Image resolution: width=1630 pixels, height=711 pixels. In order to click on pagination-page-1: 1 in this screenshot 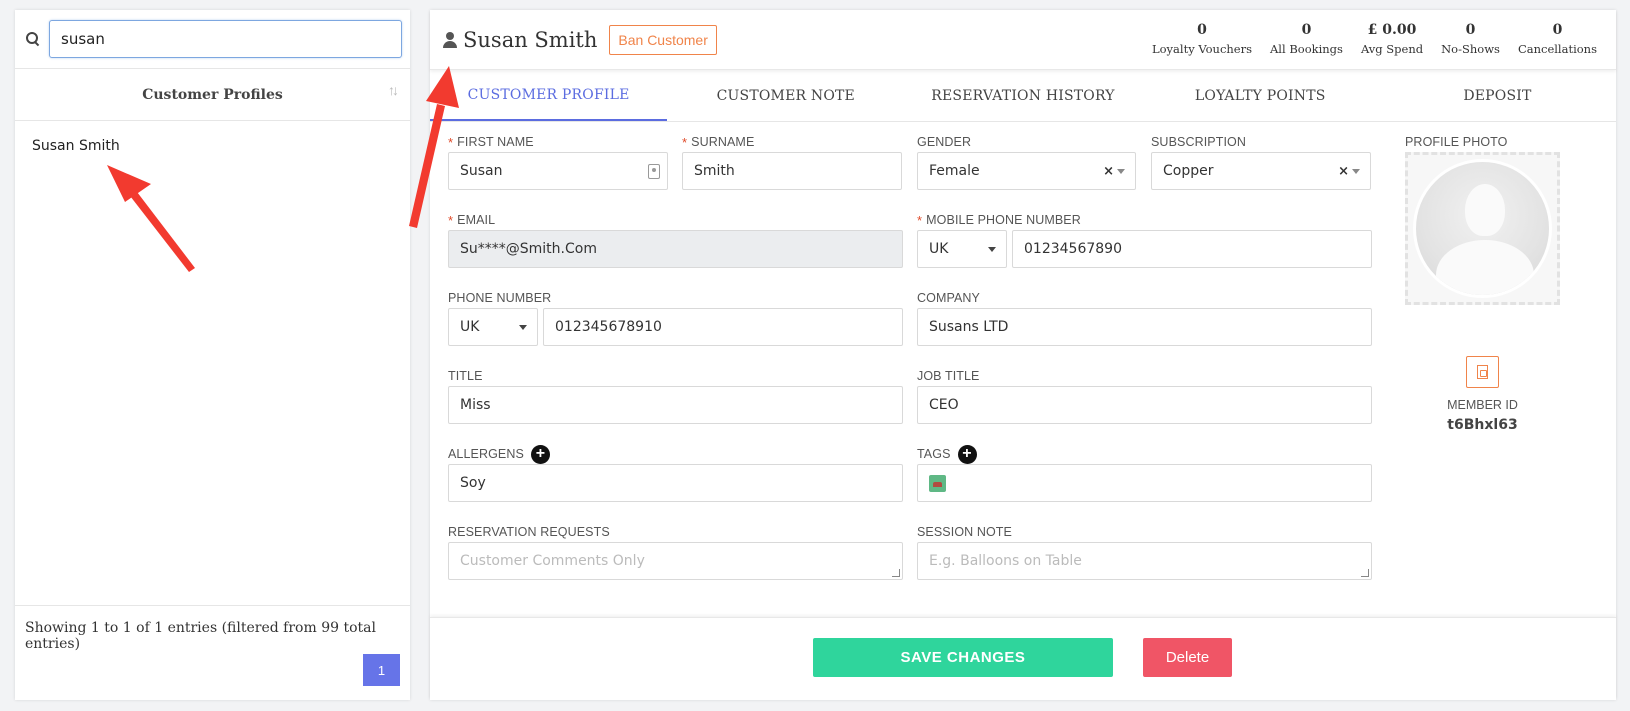, I will do `click(381, 670)`.